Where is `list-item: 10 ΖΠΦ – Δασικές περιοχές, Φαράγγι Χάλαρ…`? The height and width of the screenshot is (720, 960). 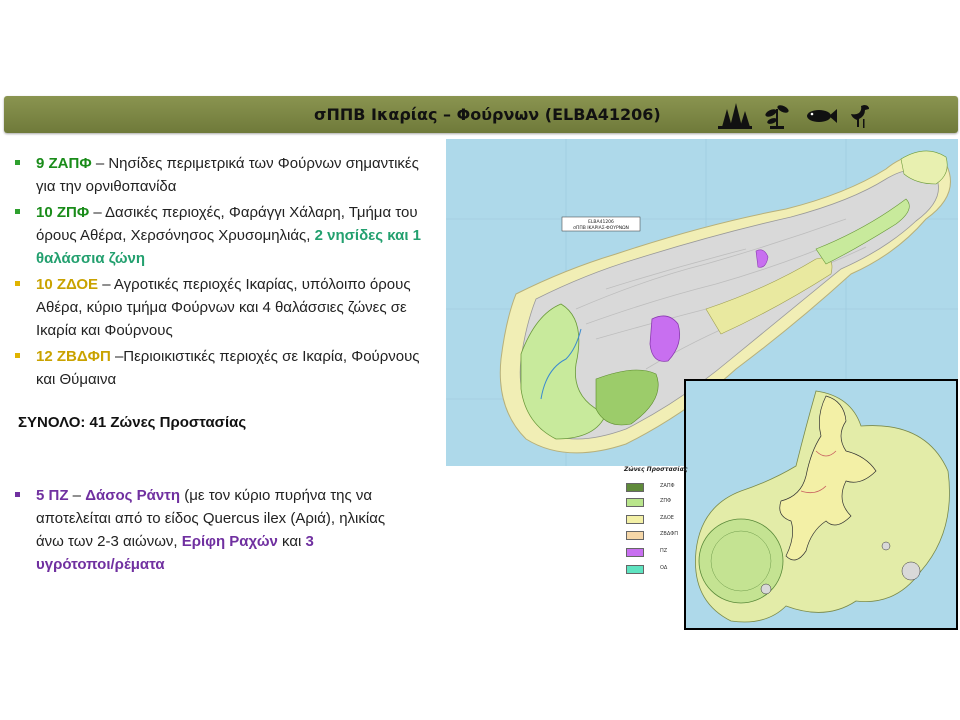 list-item: 10 ΖΠΦ – Δασικές περιοχές, Φαράγγι Χάλαρ… is located at coordinates (219, 235).